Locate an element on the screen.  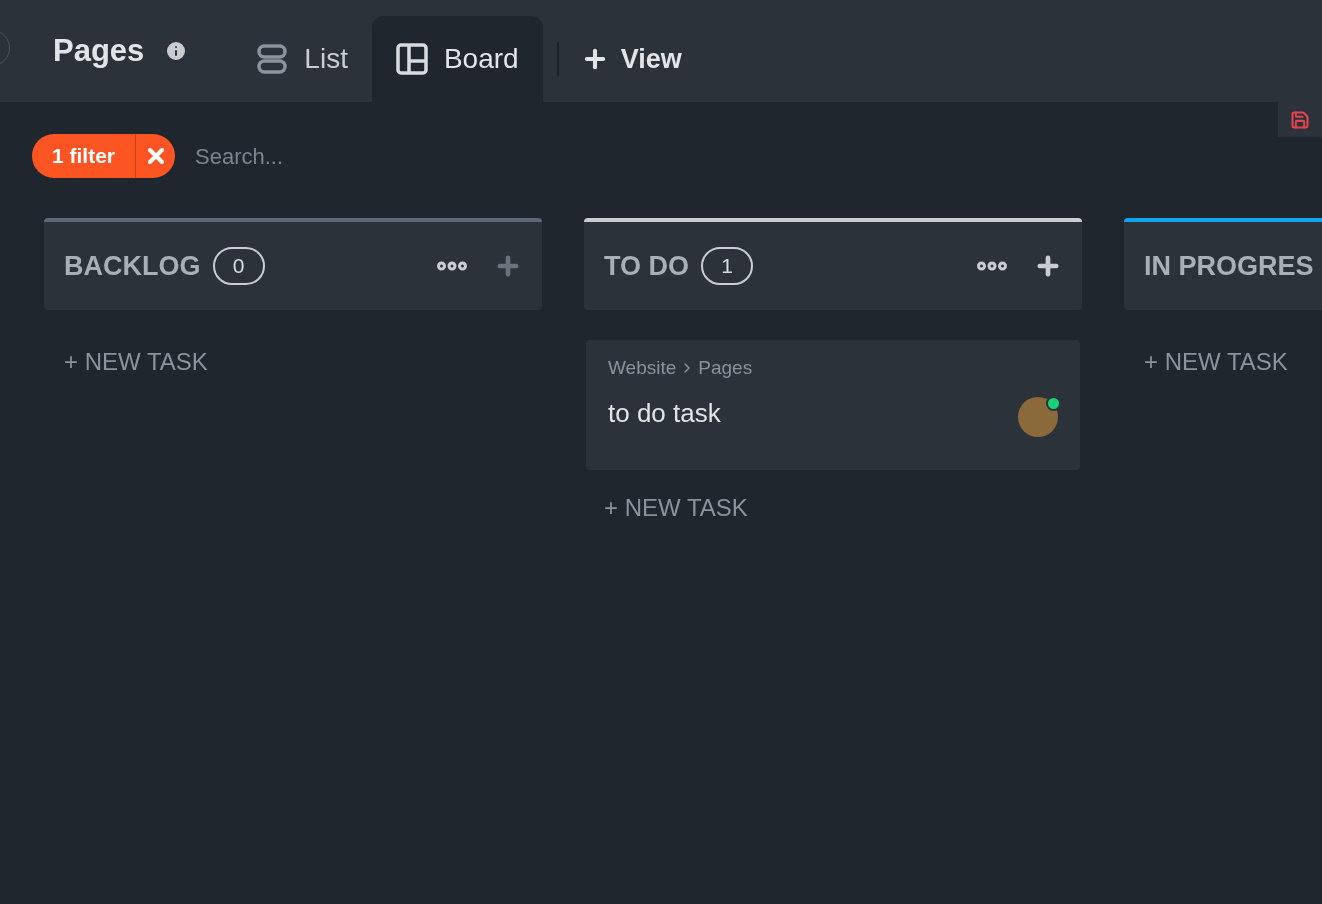
filter-pill: 1 filter is located at coordinates (104, 156).